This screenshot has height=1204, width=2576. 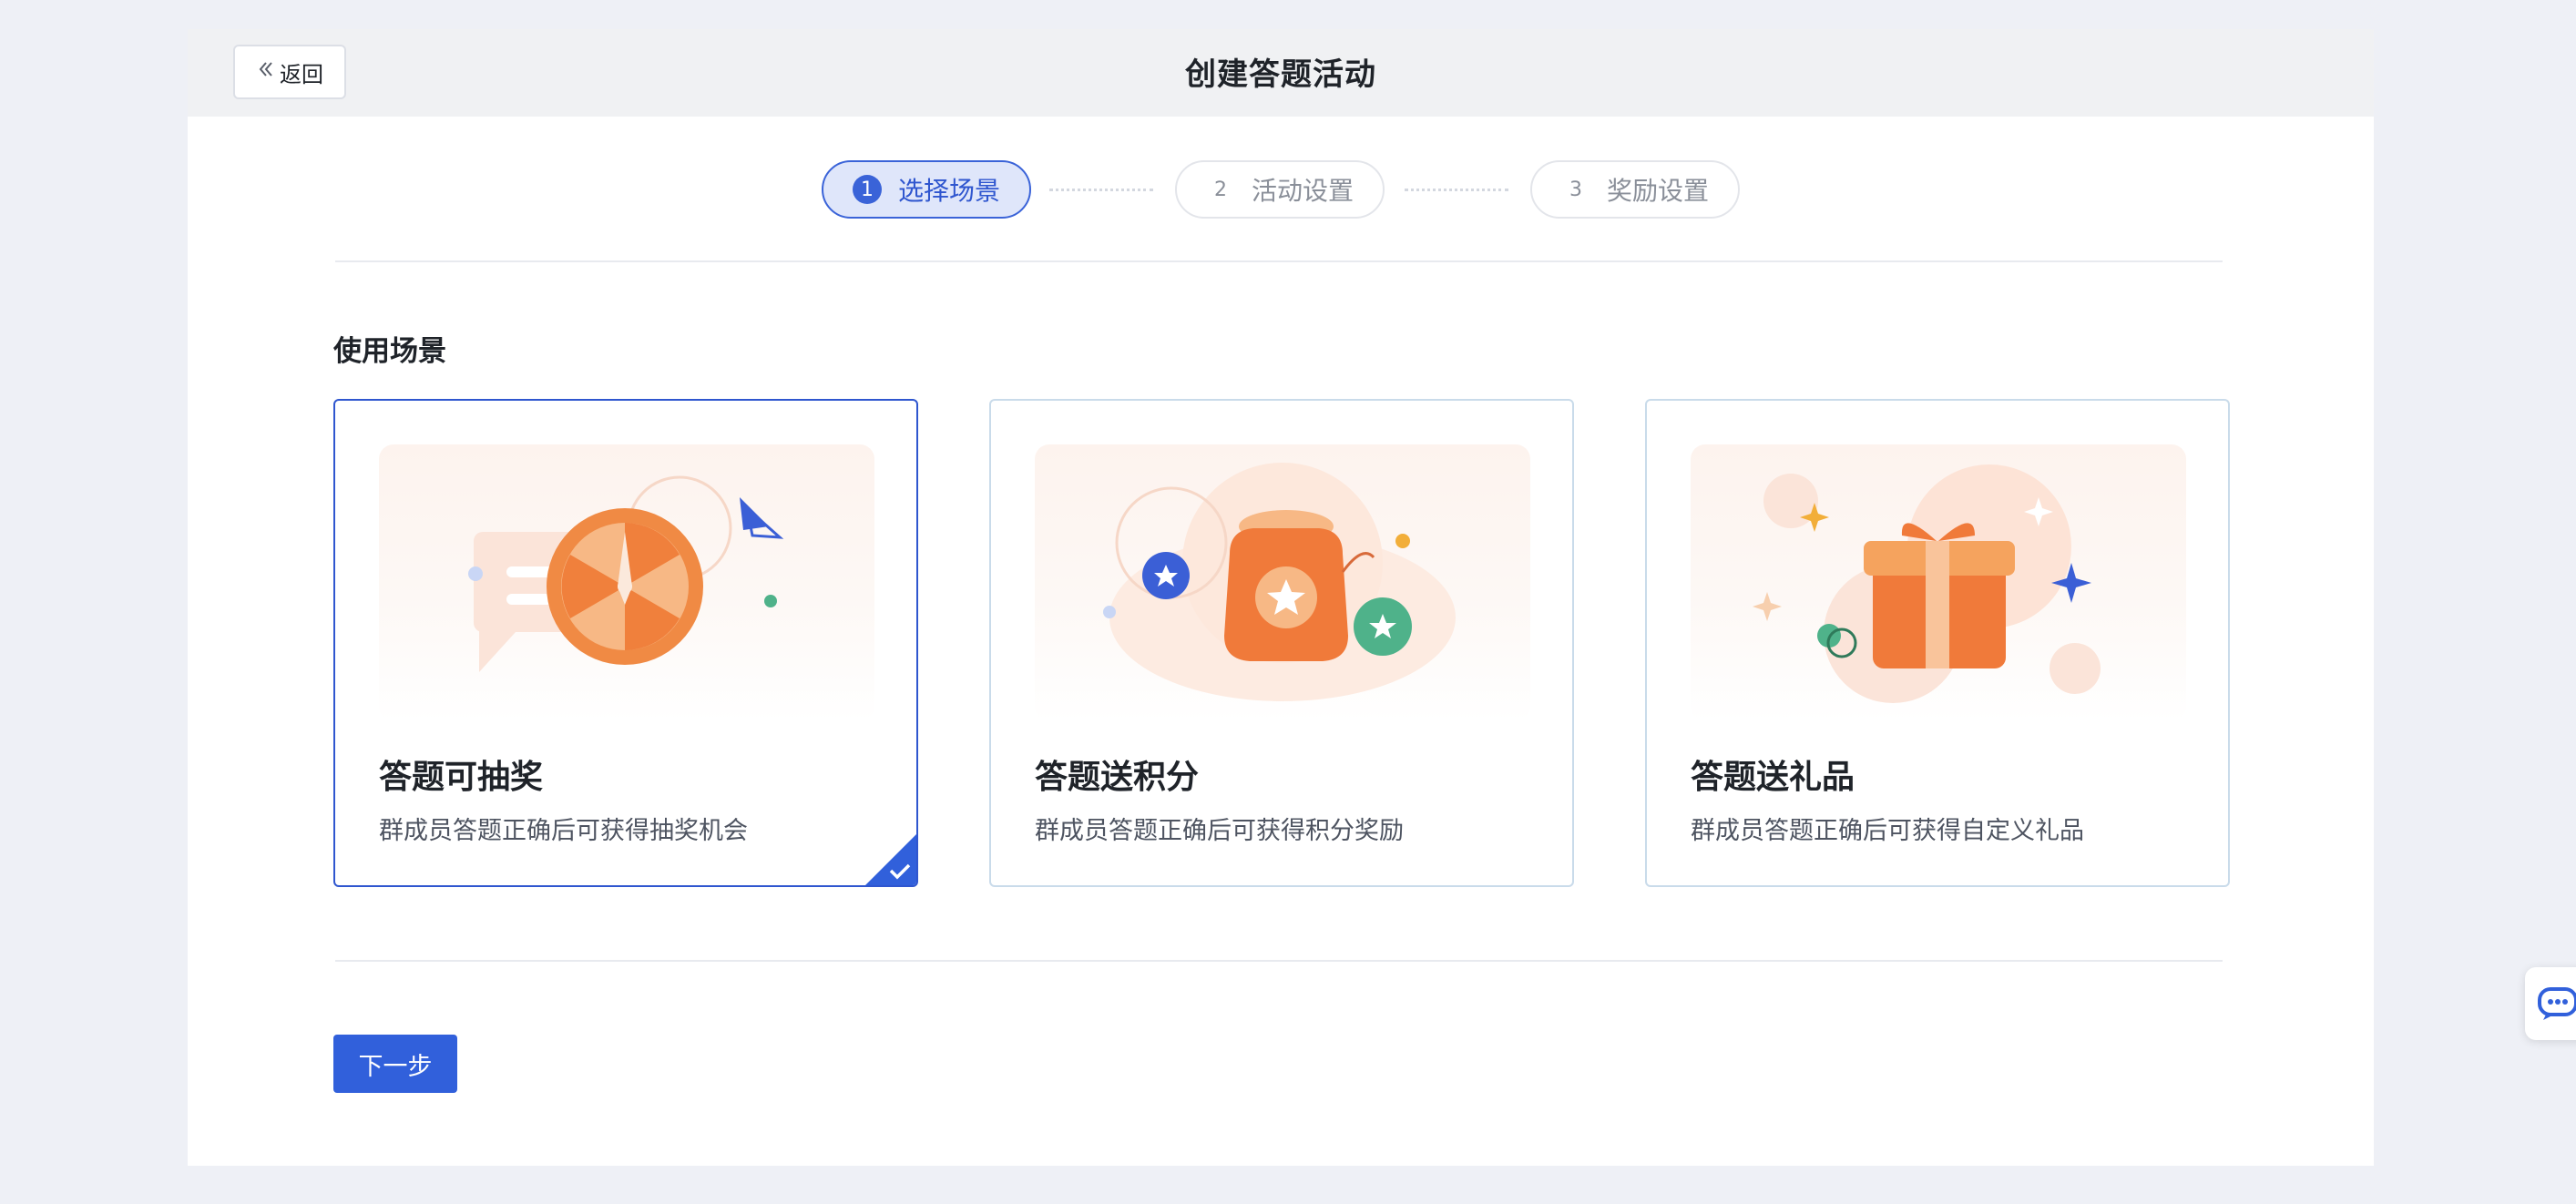 I want to click on card-title: 答题可抽奖, so click(x=461, y=777).